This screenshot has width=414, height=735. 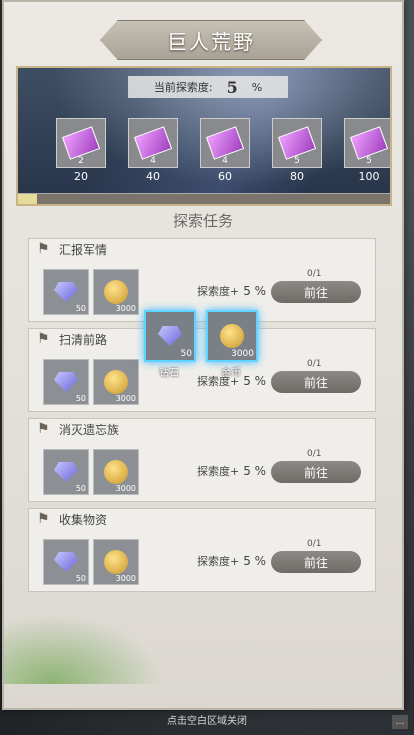 I want to click on task-name: 汇报军情, so click(x=83, y=249).